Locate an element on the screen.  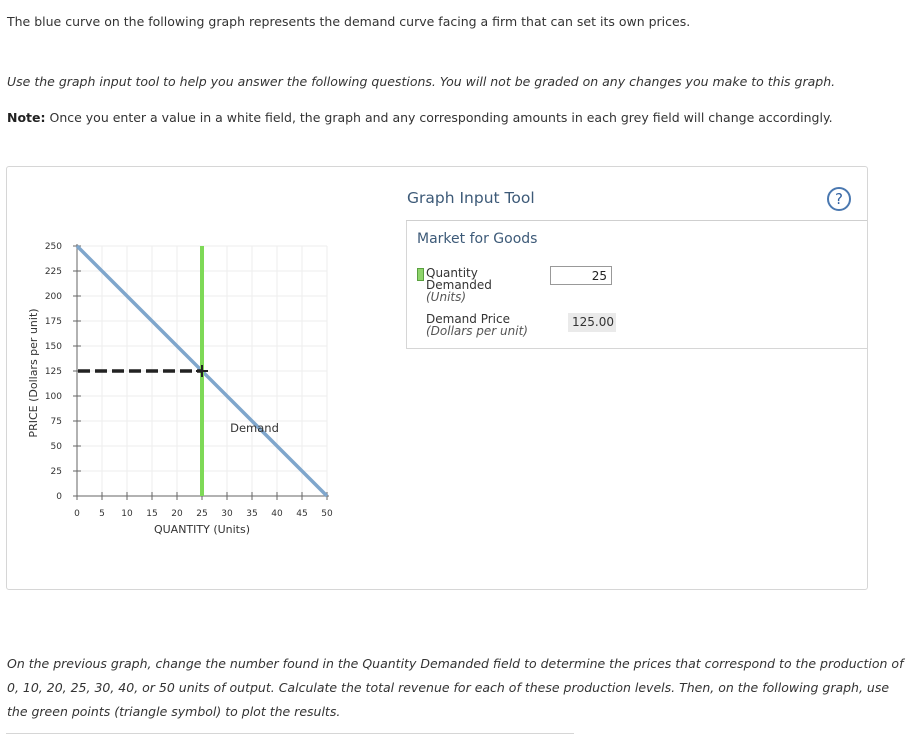
x-tick-label: 40 is located at coordinates (277, 514).